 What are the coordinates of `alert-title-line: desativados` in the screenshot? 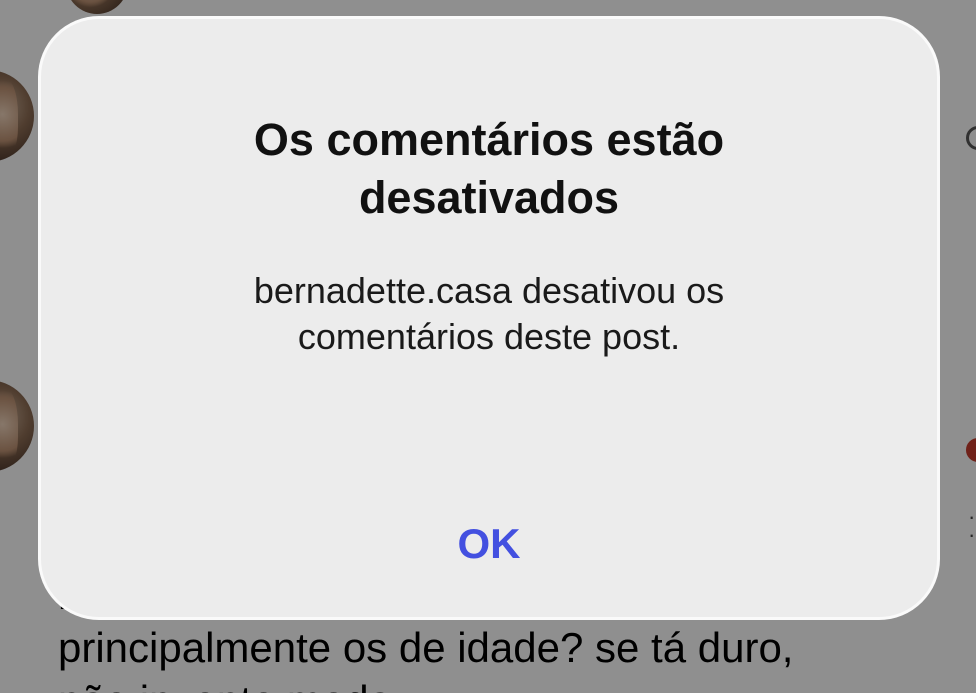 It's located at (489, 197).